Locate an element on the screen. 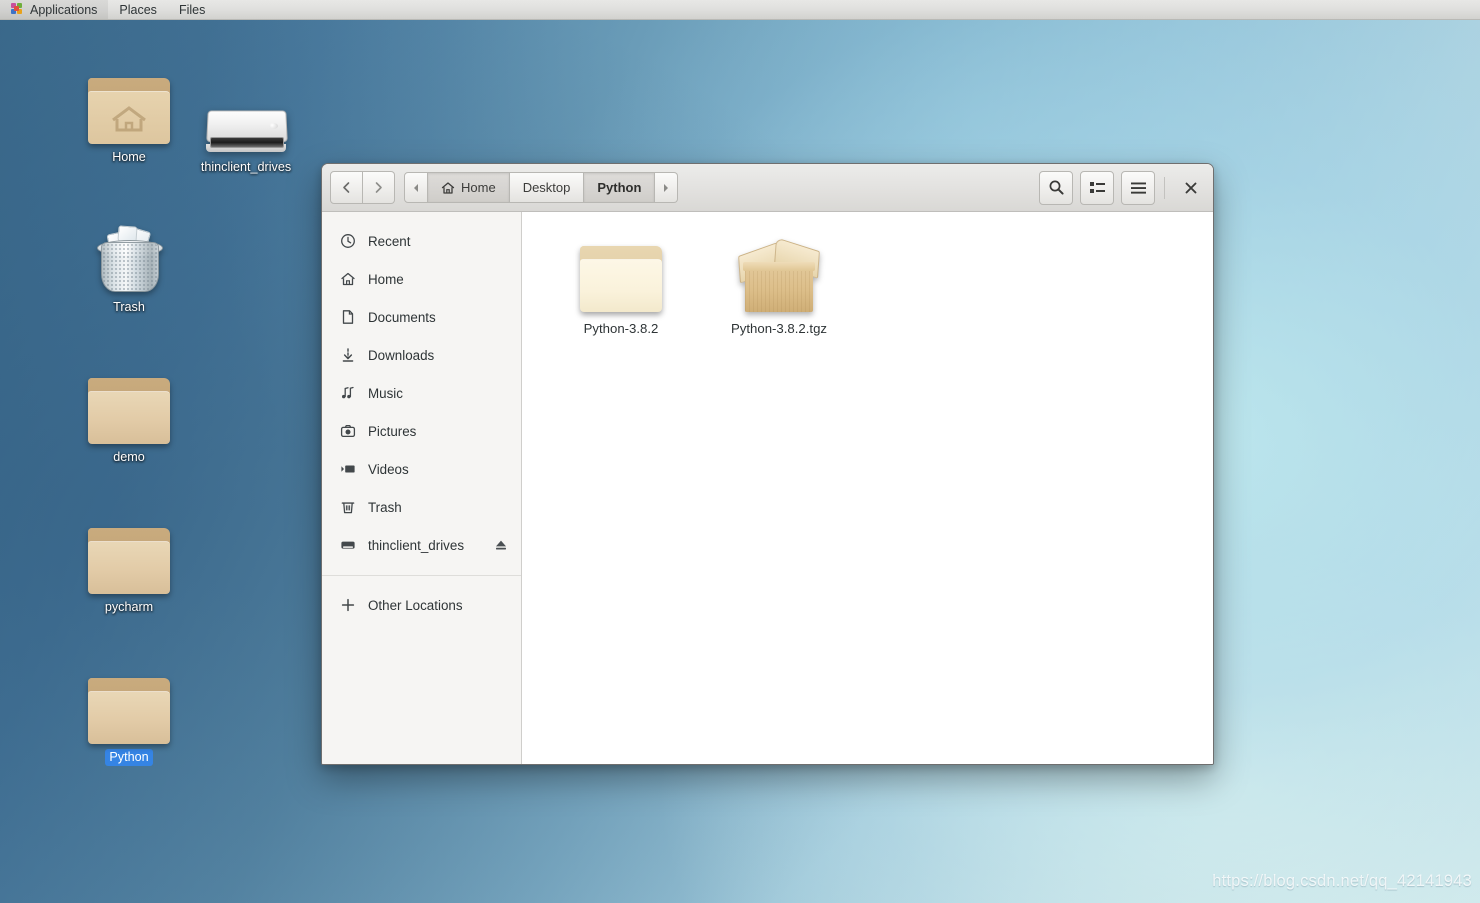 This screenshot has height=903, width=1480. file-item-archive: Python-3.8.2.tgz is located at coordinates (779, 288).